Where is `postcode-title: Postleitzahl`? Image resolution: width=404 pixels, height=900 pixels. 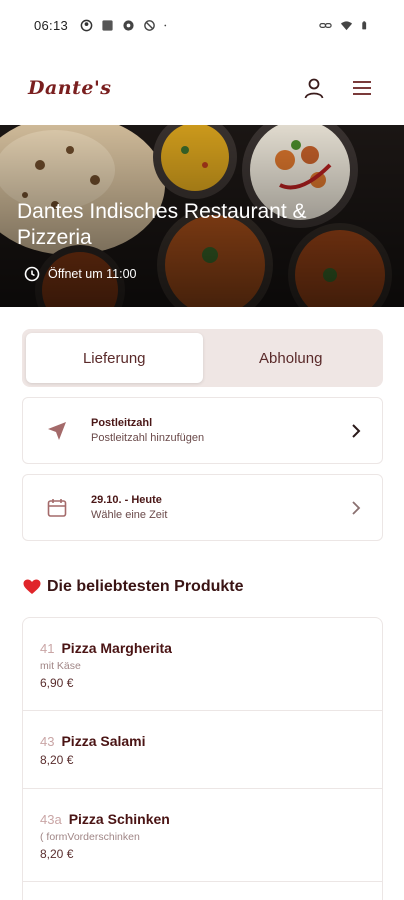
postcode-title: Postleitzahl is located at coordinates (122, 423).